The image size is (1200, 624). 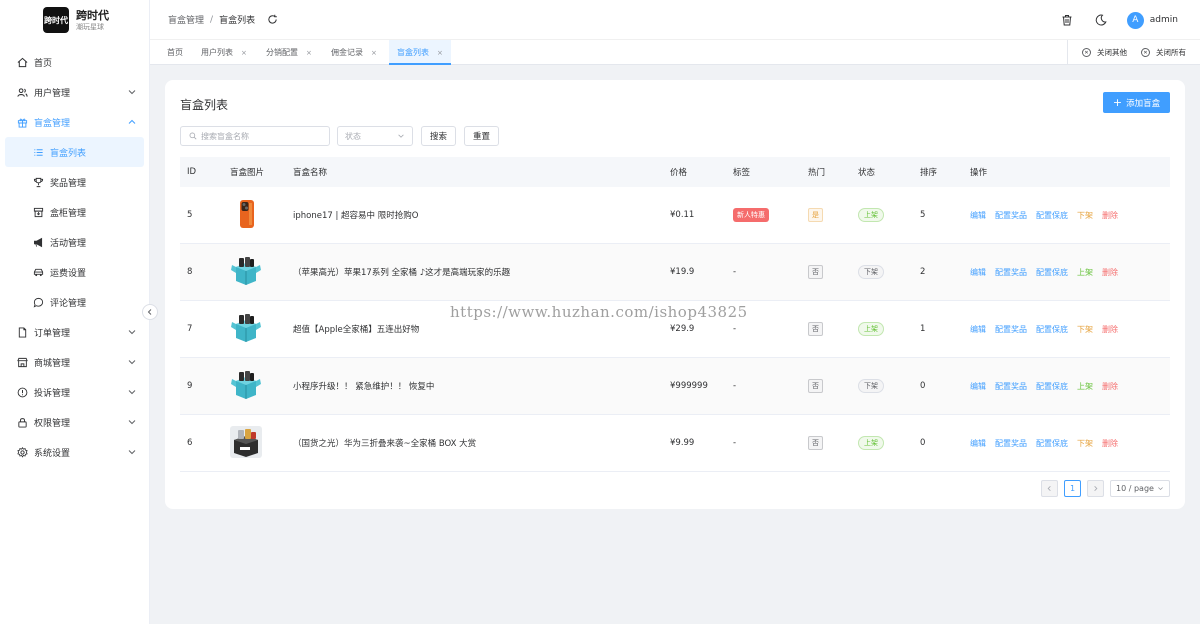 I want to click on sidebar-item-orders: 订单管理, so click(x=74, y=332).